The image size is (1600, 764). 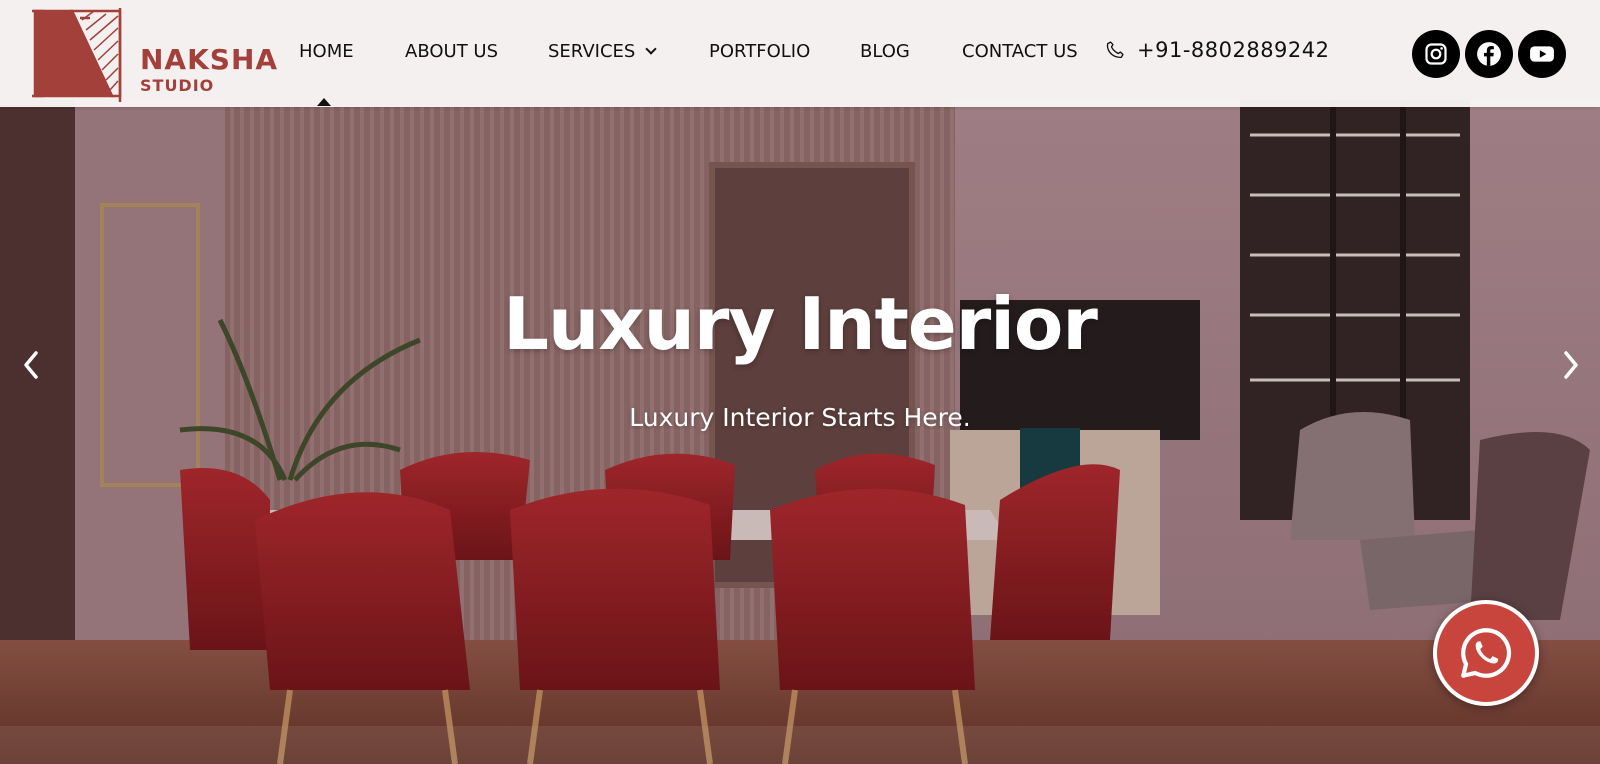 What do you see at coordinates (800, 745) in the screenshot?
I see `slider-bottom-strip` at bounding box center [800, 745].